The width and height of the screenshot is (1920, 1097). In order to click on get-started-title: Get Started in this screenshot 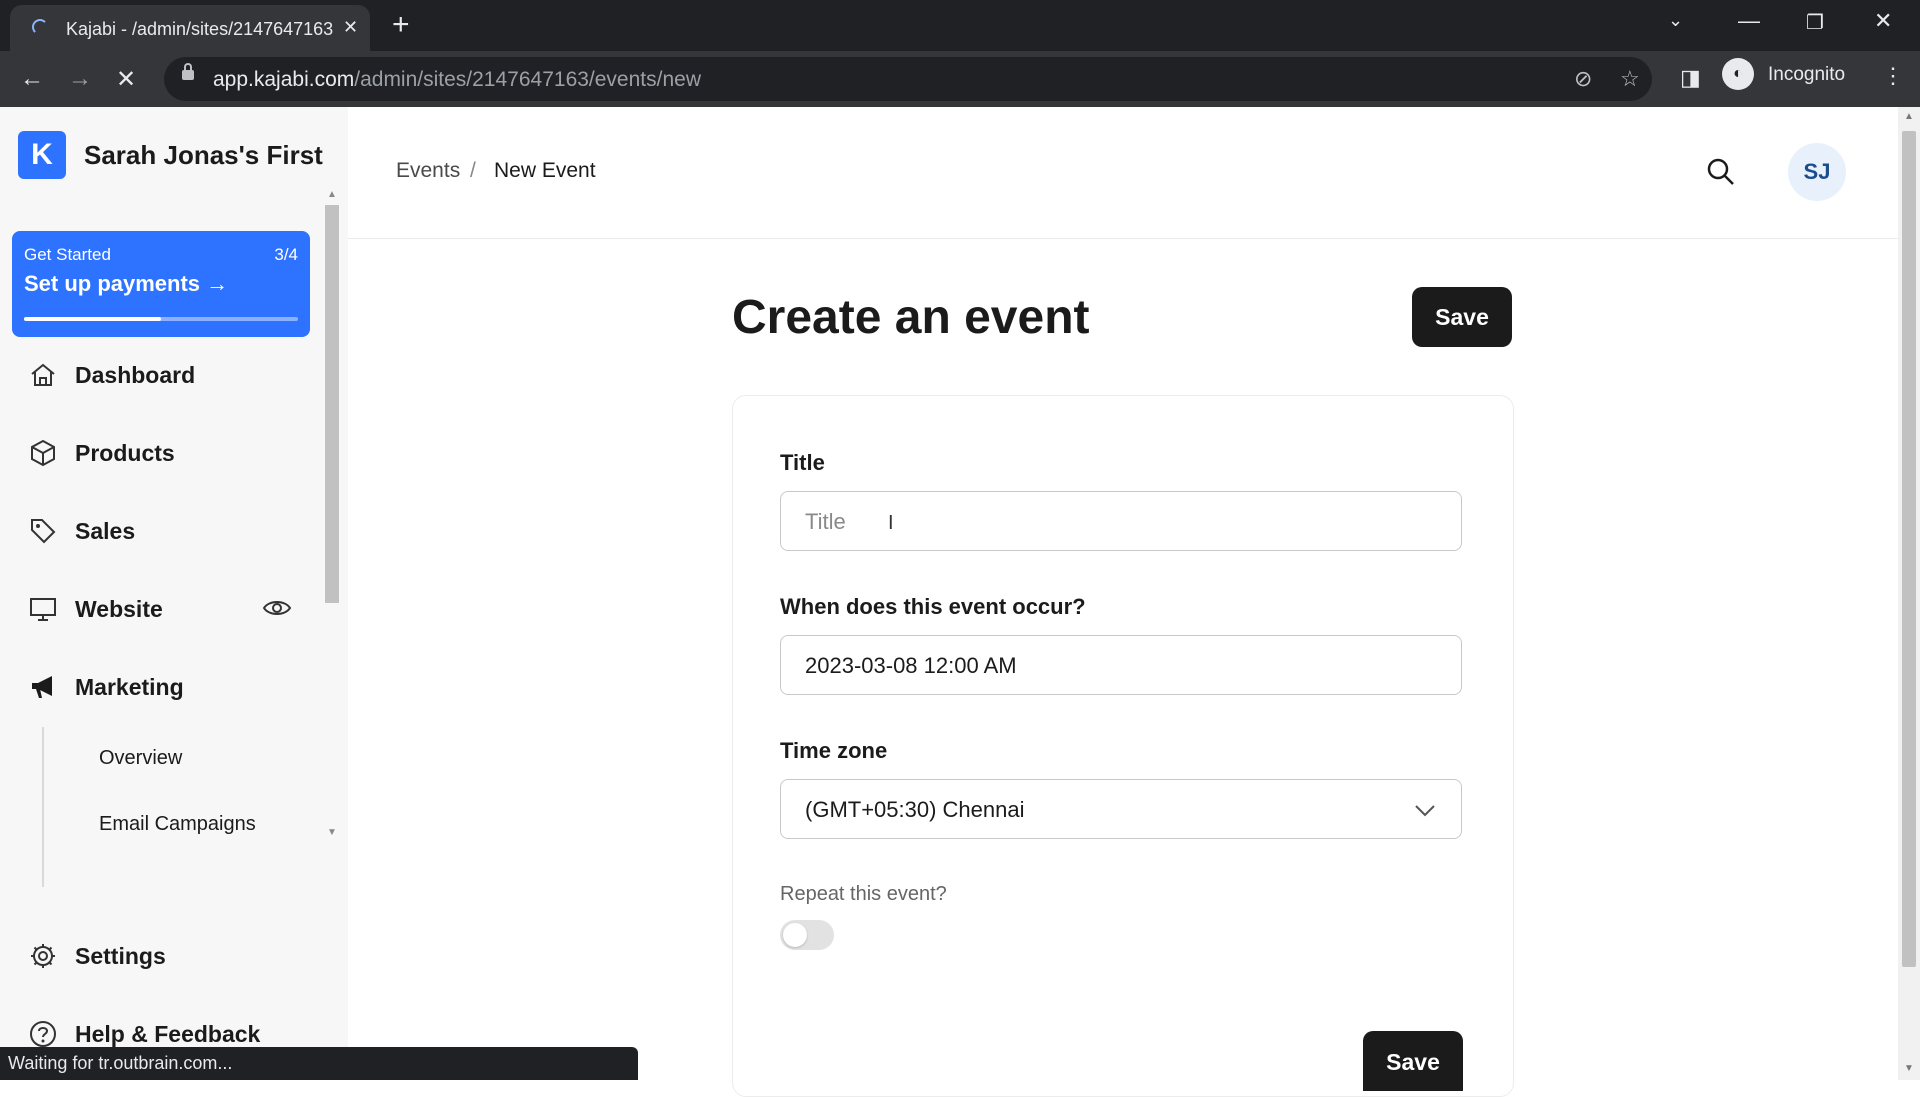, I will do `click(67, 254)`.